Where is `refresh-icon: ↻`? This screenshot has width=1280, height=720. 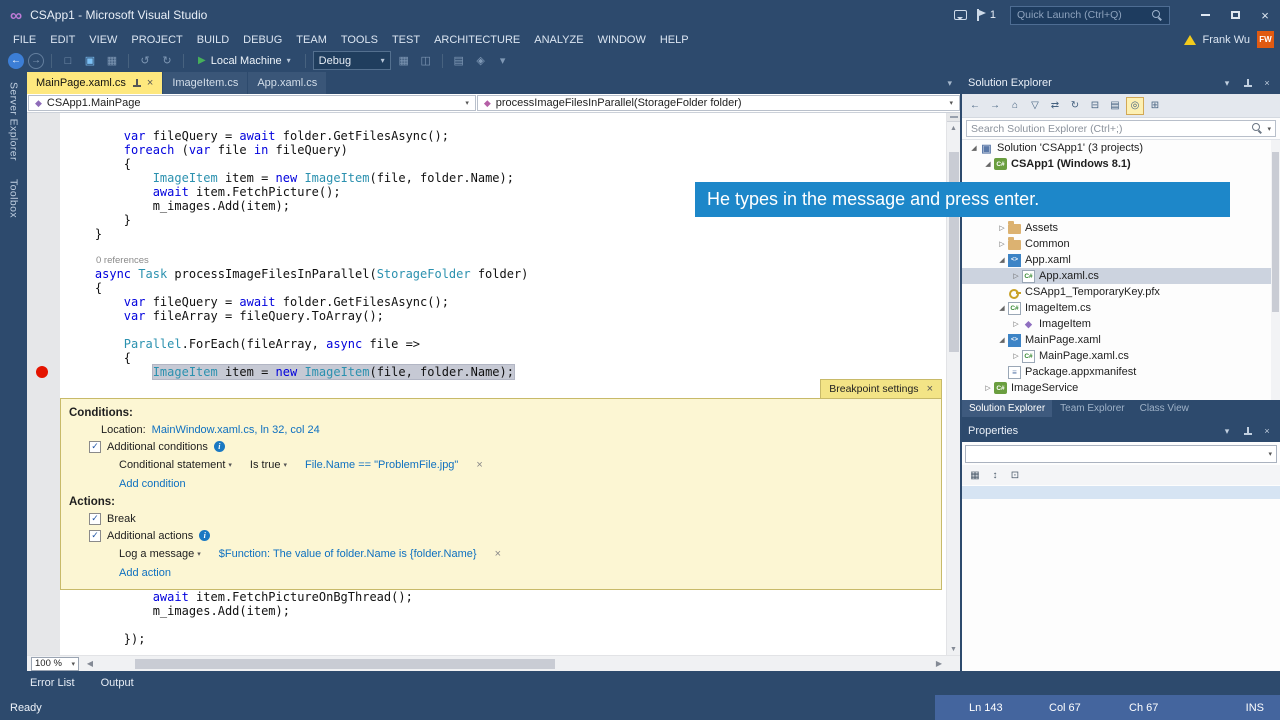
refresh-icon: ↻ is located at coordinates (1075, 106).